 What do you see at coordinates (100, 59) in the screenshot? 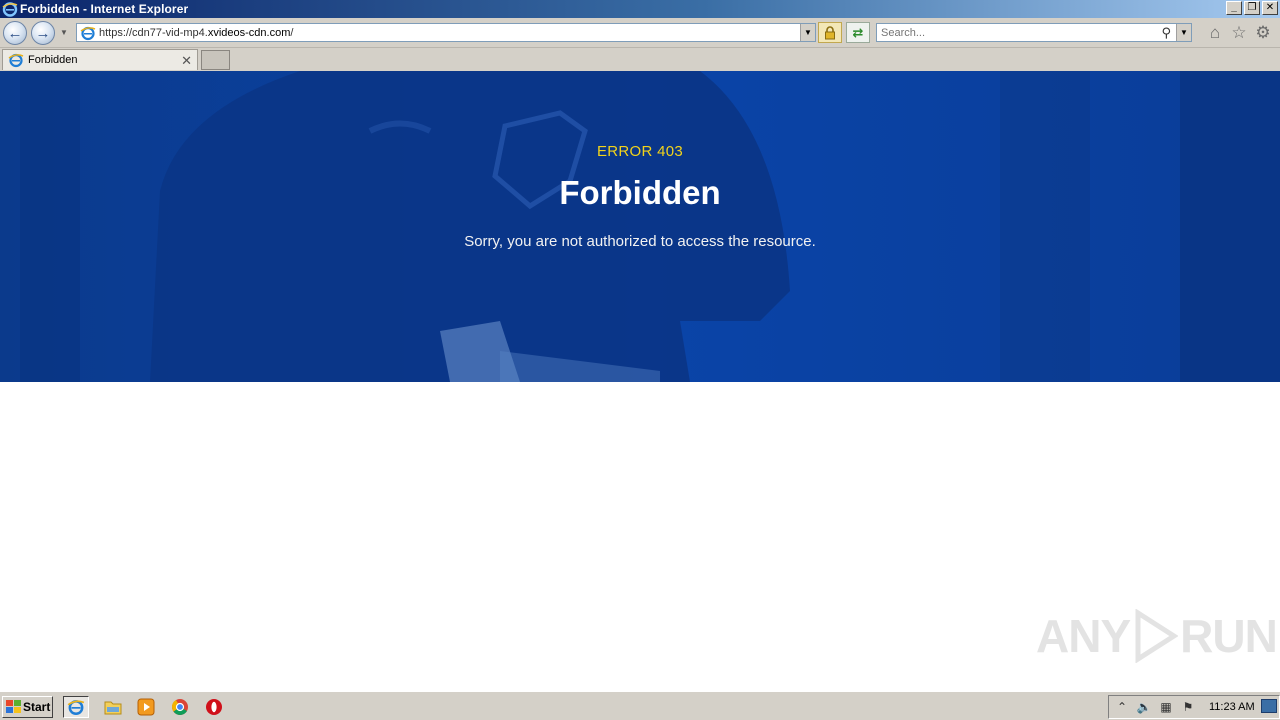
I see `tab-forbidden: Forbidden ✕` at bounding box center [100, 59].